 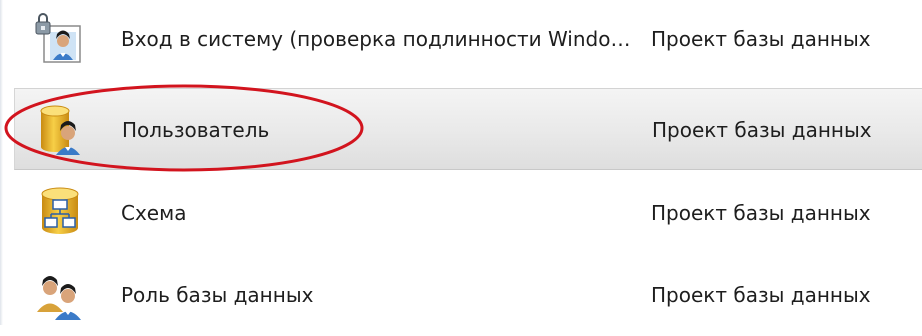 I want to click on database-user-icon, so click(x=60, y=130).